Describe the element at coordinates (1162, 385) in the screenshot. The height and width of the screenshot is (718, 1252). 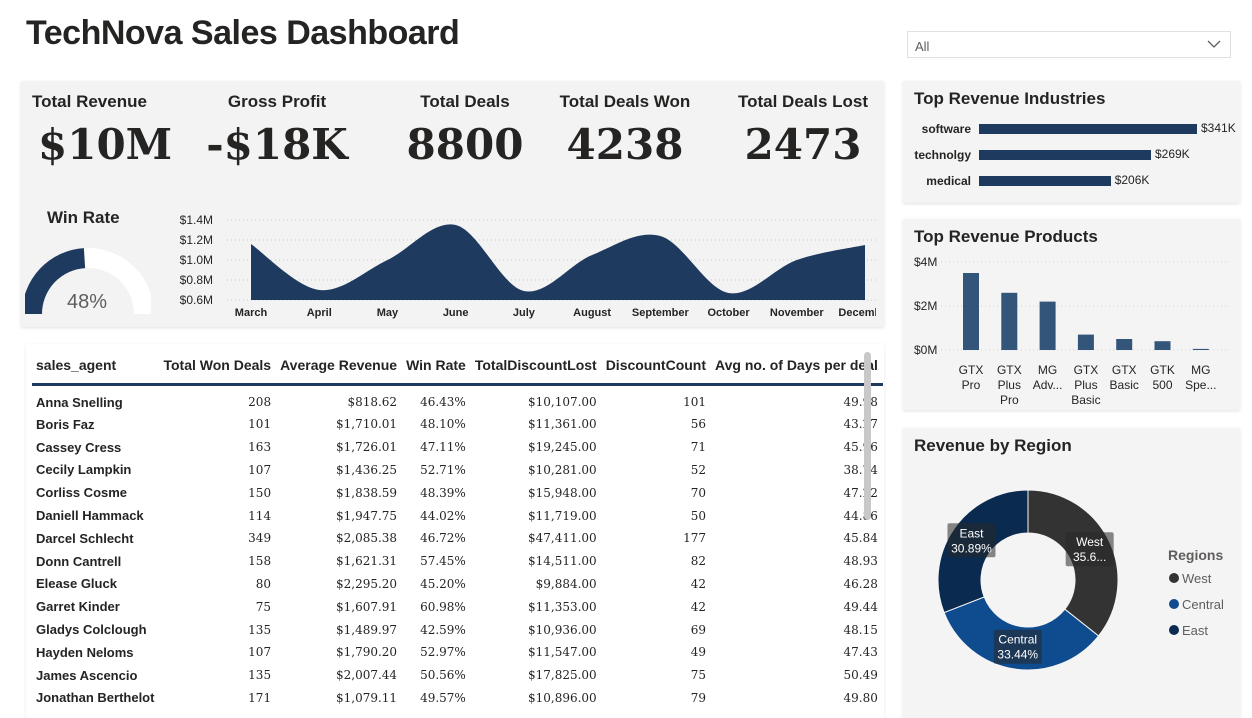
I see `x-tick-label: 500` at that location.